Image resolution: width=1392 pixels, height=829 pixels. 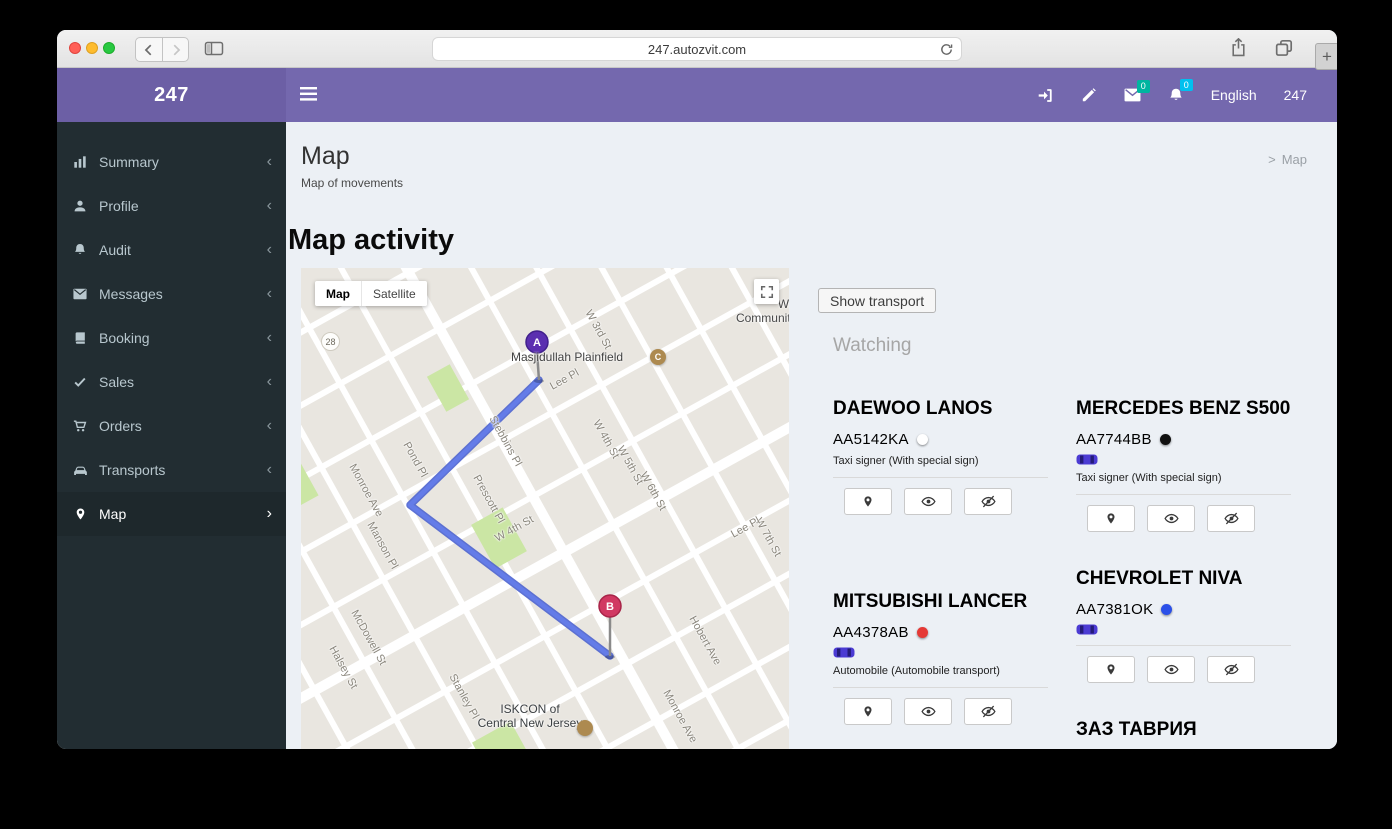 What do you see at coordinates (113, 514) in the screenshot?
I see `sidebar-item-label: Map` at bounding box center [113, 514].